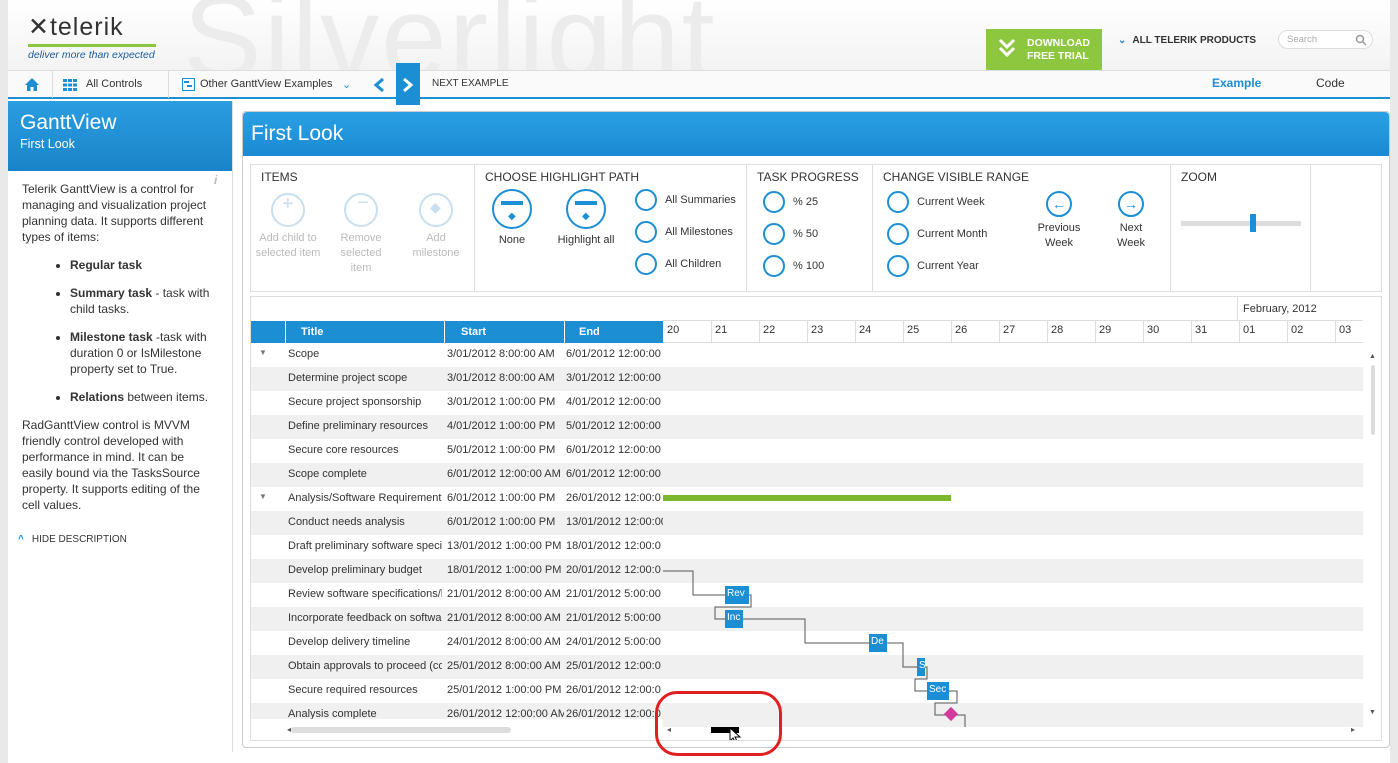  I want to click on current-year-button: Current Year, so click(933, 266).